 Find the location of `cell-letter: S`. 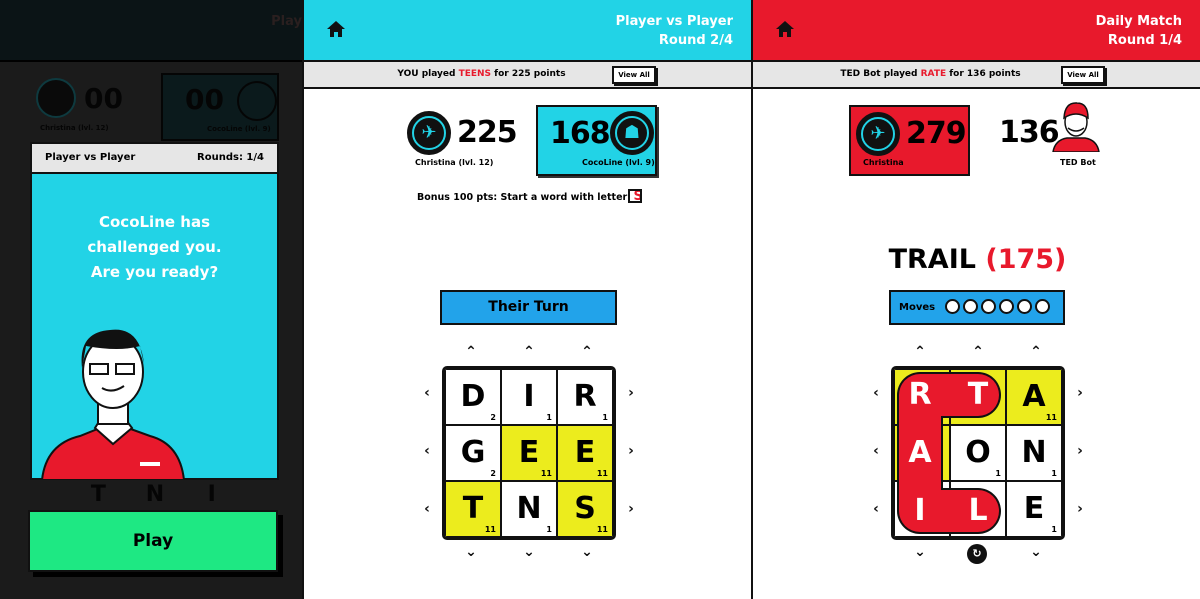

cell-letter: S is located at coordinates (585, 508).